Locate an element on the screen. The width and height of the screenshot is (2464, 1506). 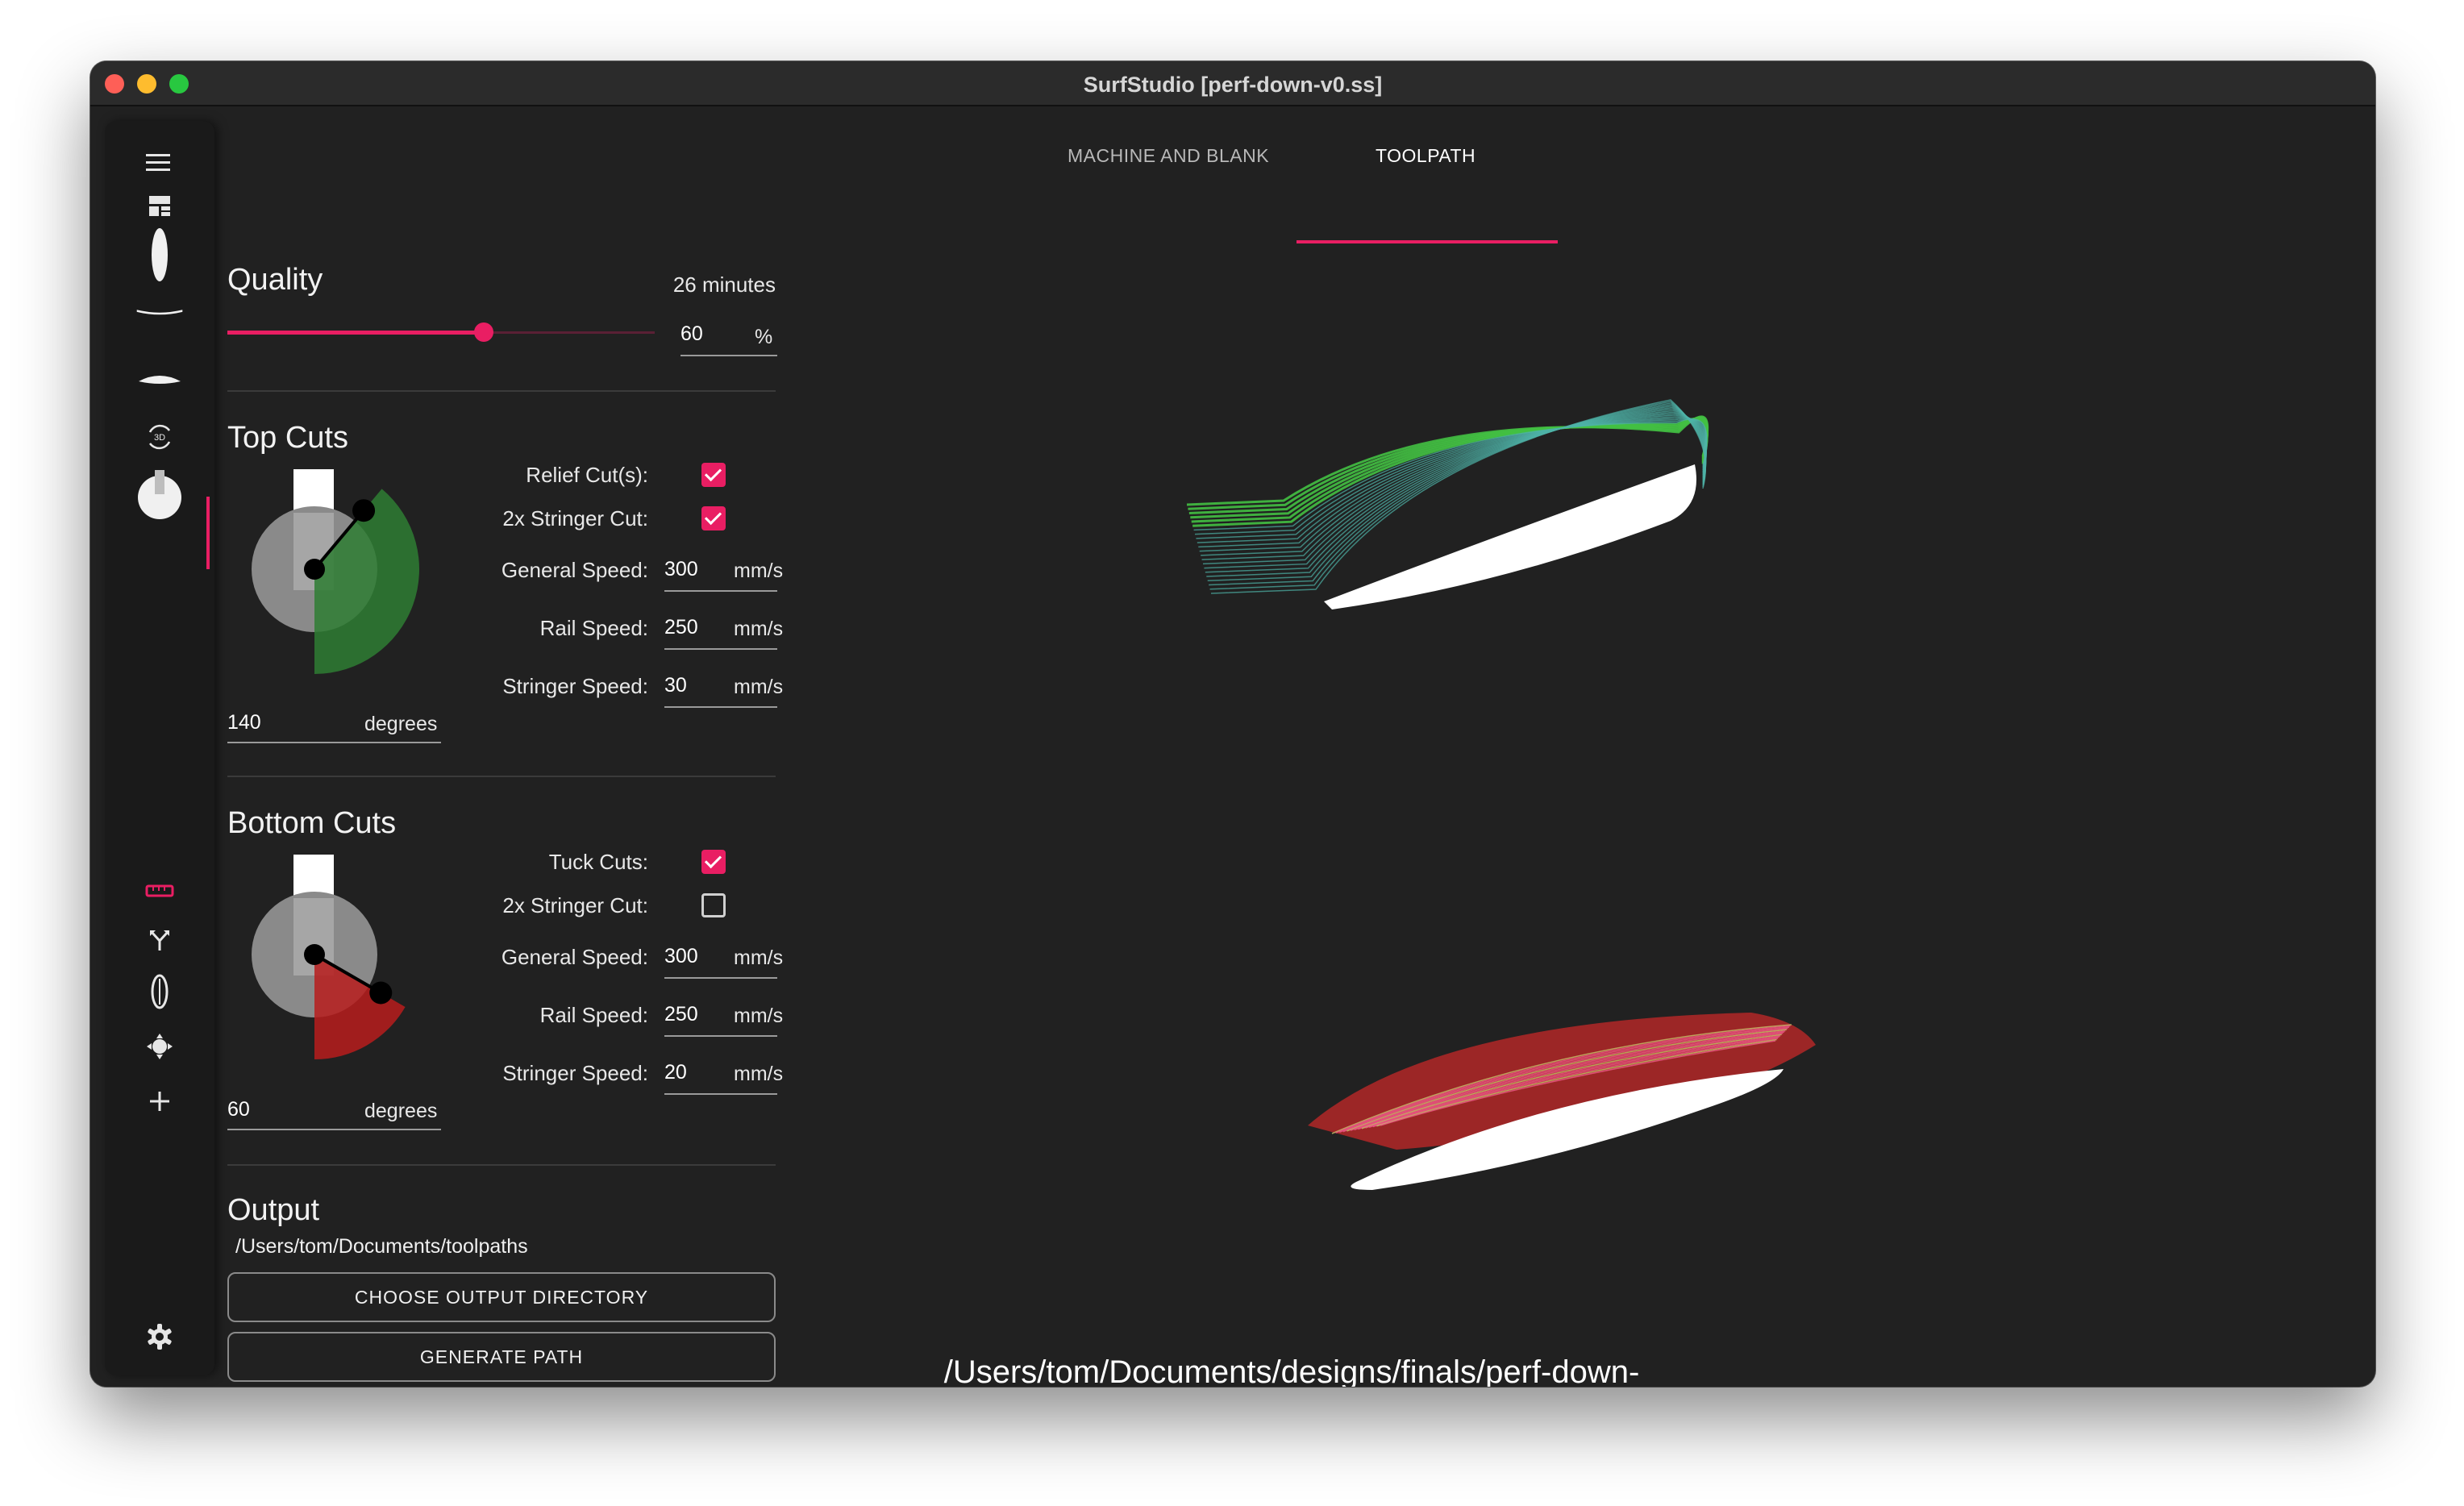
top-stringer-speed-label: Stringer Speed: is located at coordinates (575, 686).